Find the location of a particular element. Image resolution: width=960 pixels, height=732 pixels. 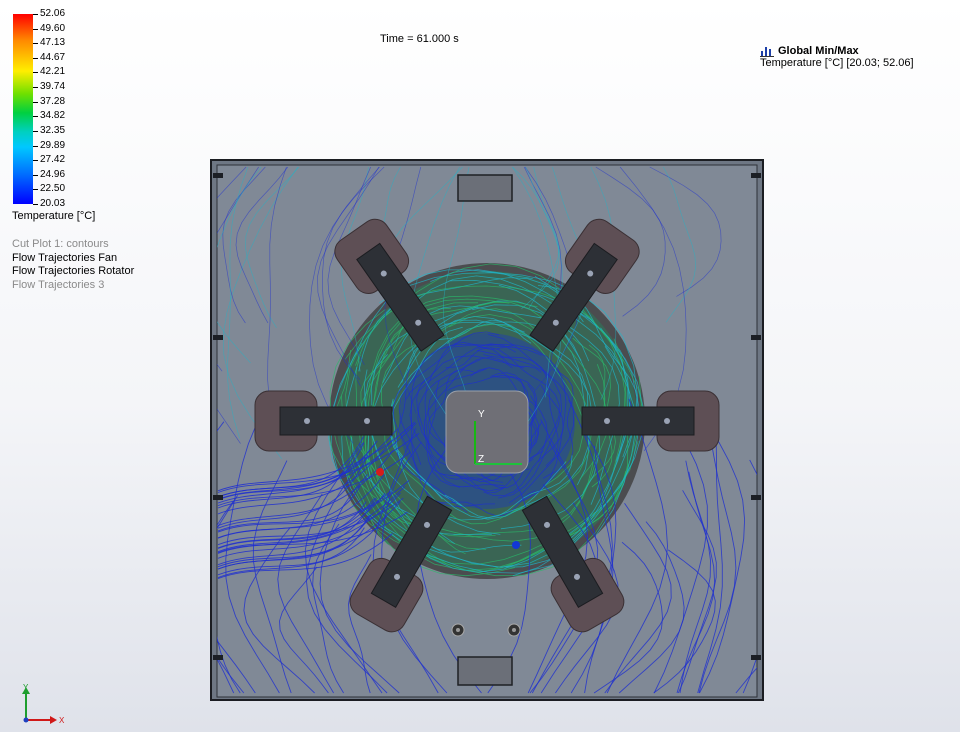

legend-title: Temperature [°C] is located at coordinates (54, 216).